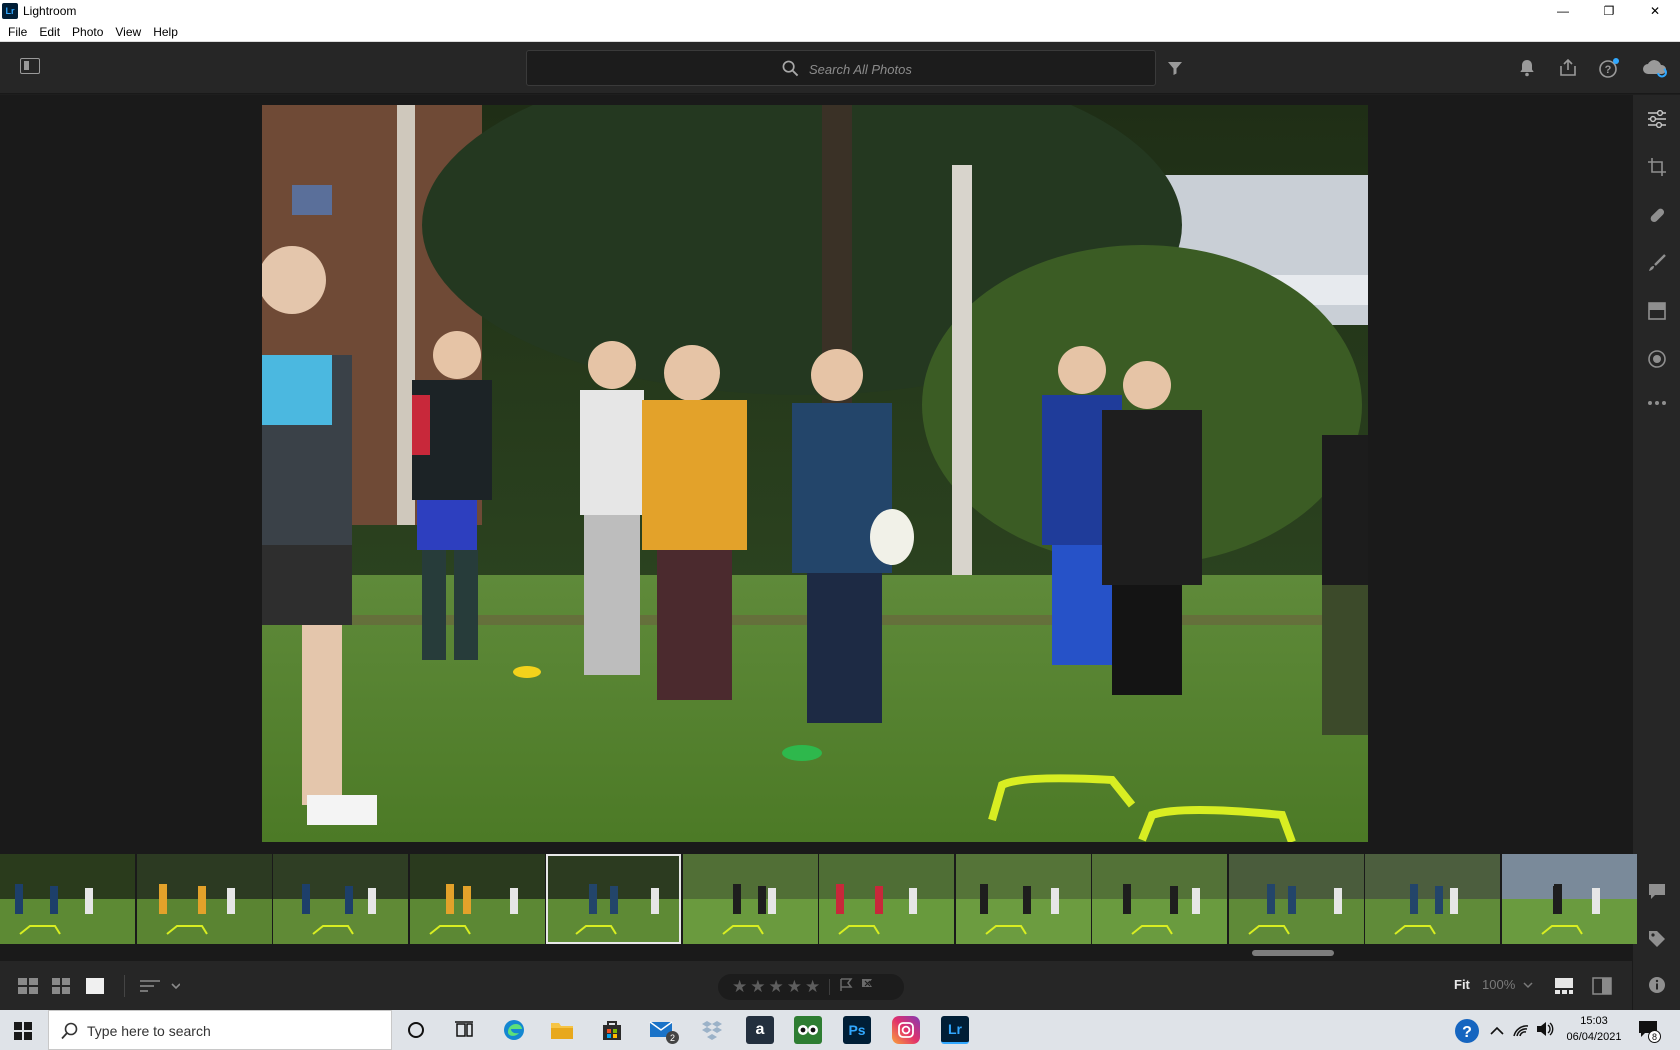 Image resolution: width=1680 pixels, height=1050 pixels. I want to click on filter-icon, so click(1175, 68).